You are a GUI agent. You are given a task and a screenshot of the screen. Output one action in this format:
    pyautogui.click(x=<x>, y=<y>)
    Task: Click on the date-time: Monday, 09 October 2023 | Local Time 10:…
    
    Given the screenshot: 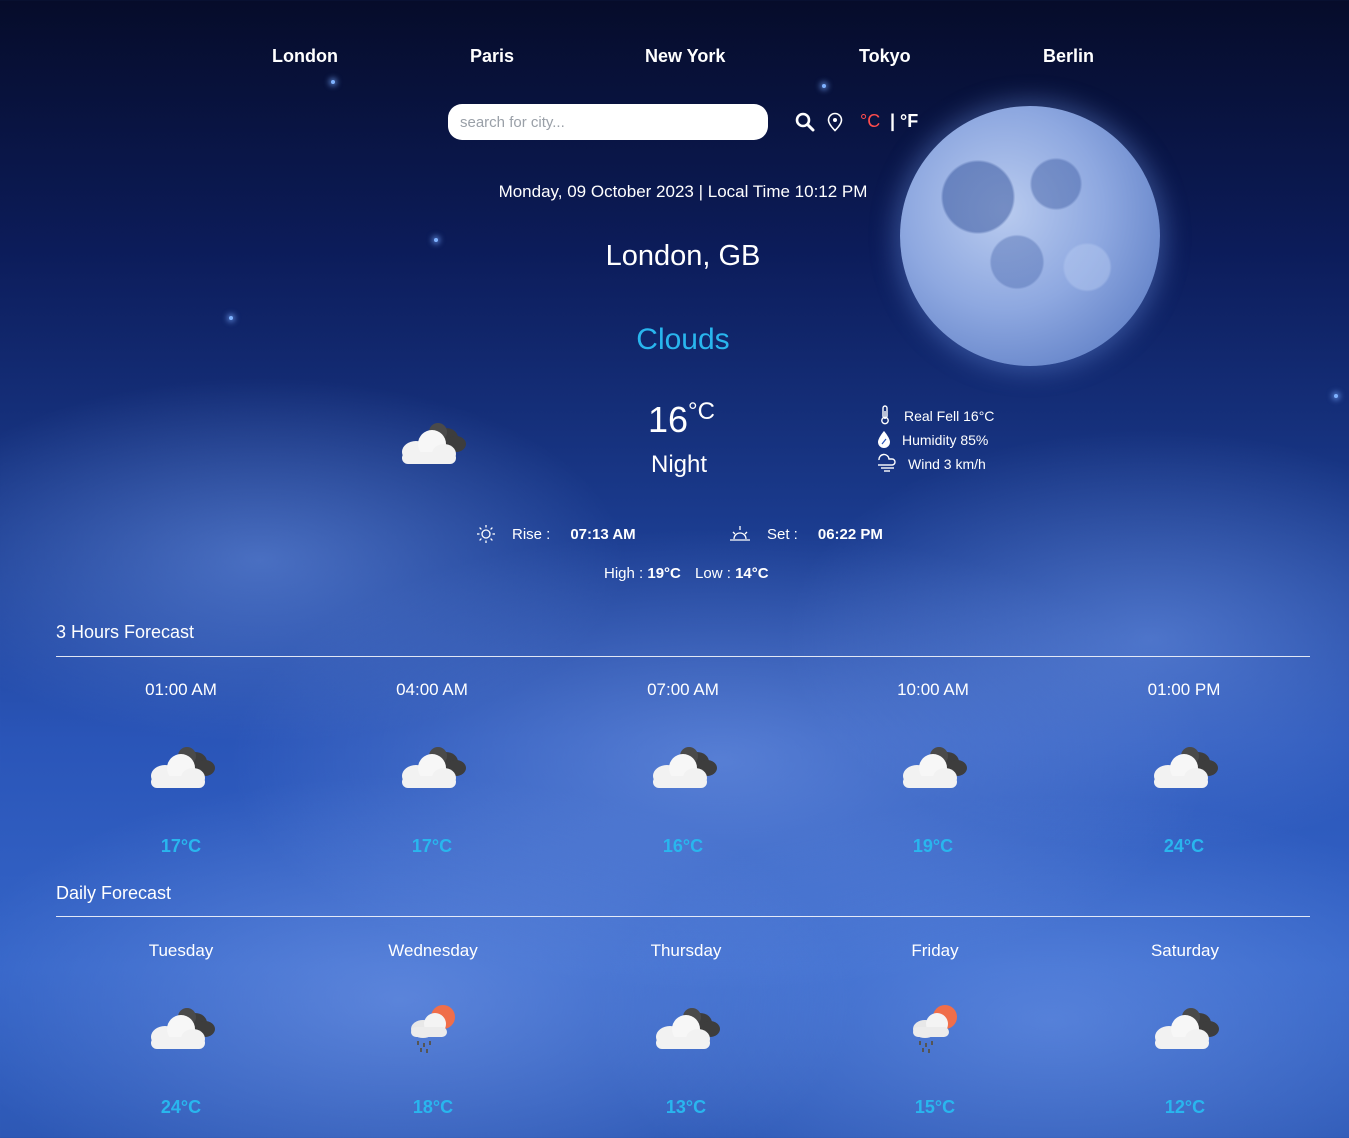 What is the action you would take?
    pyautogui.click(x=683, y=191)
    